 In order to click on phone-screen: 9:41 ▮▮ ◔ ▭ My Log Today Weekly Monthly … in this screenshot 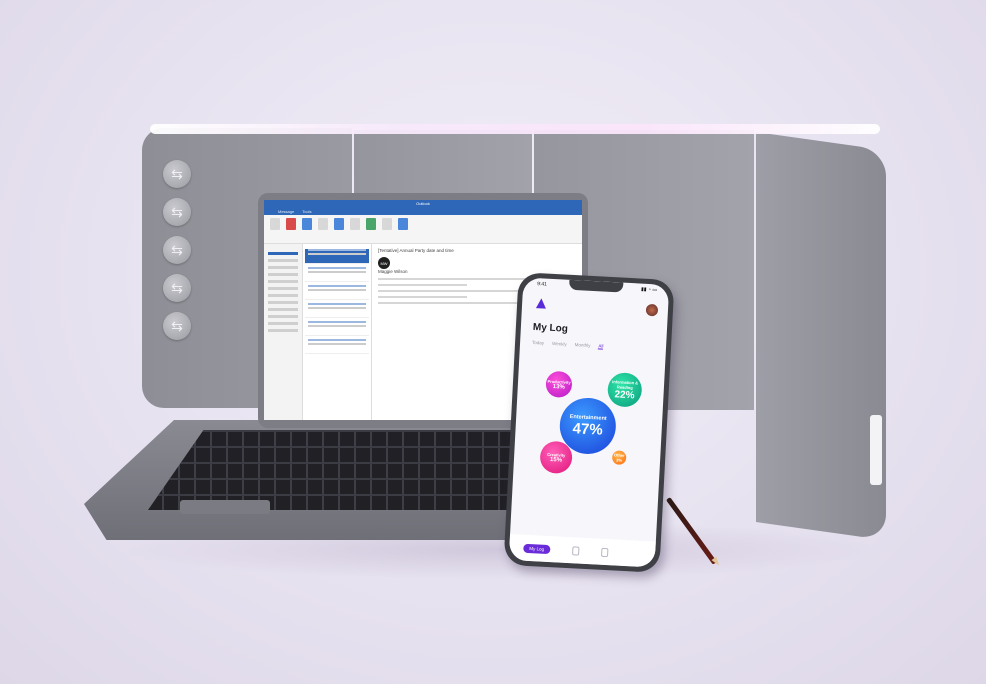, I will do `click(589, 422)`.